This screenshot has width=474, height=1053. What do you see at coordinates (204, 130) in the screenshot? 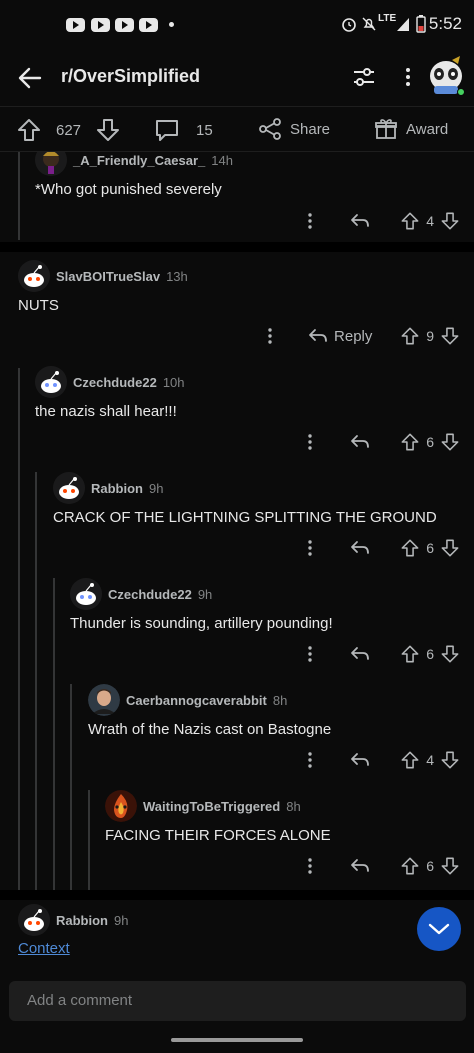
I see `comment-count: 15` at bounding box center [204, 130].